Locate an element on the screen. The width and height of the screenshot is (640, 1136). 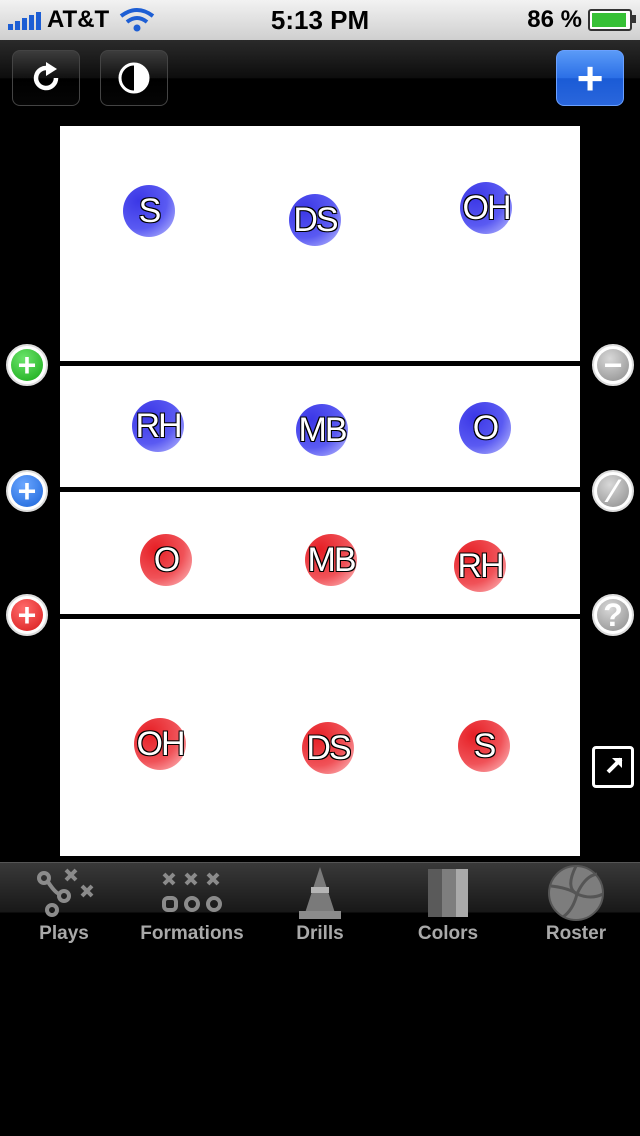
draw-button: ⁄ is located at coordinates (613, 491).